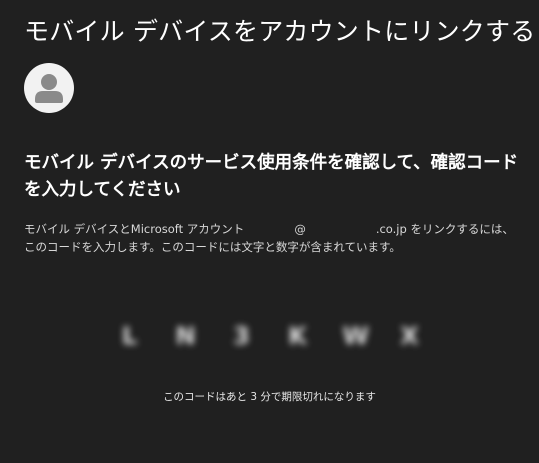 The height and width of the screenshot is (463, 539). Describe the element at coordinates (241, 336) in the screenshot. I see `code-char-3: 3` at that location.